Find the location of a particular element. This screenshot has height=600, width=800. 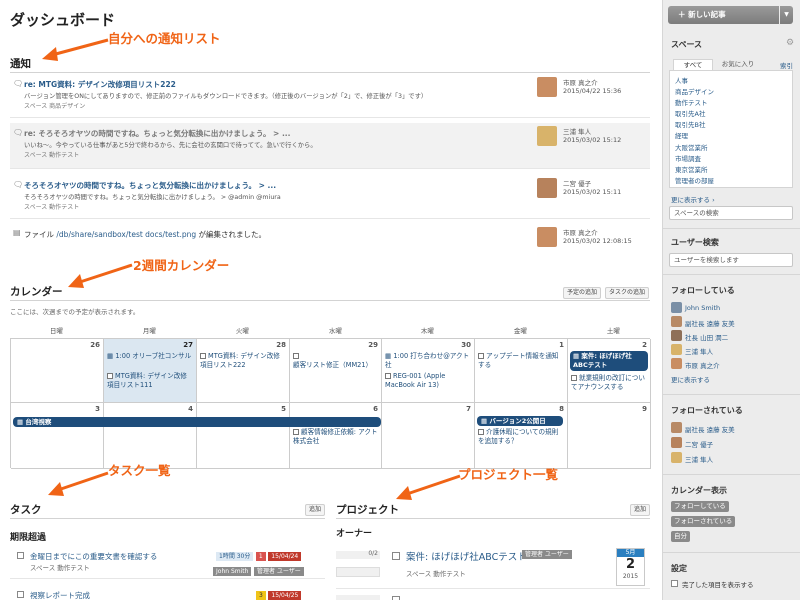

task-title: 金曜日までにこの重要文書を確認する is located at coordinates (93, 556).